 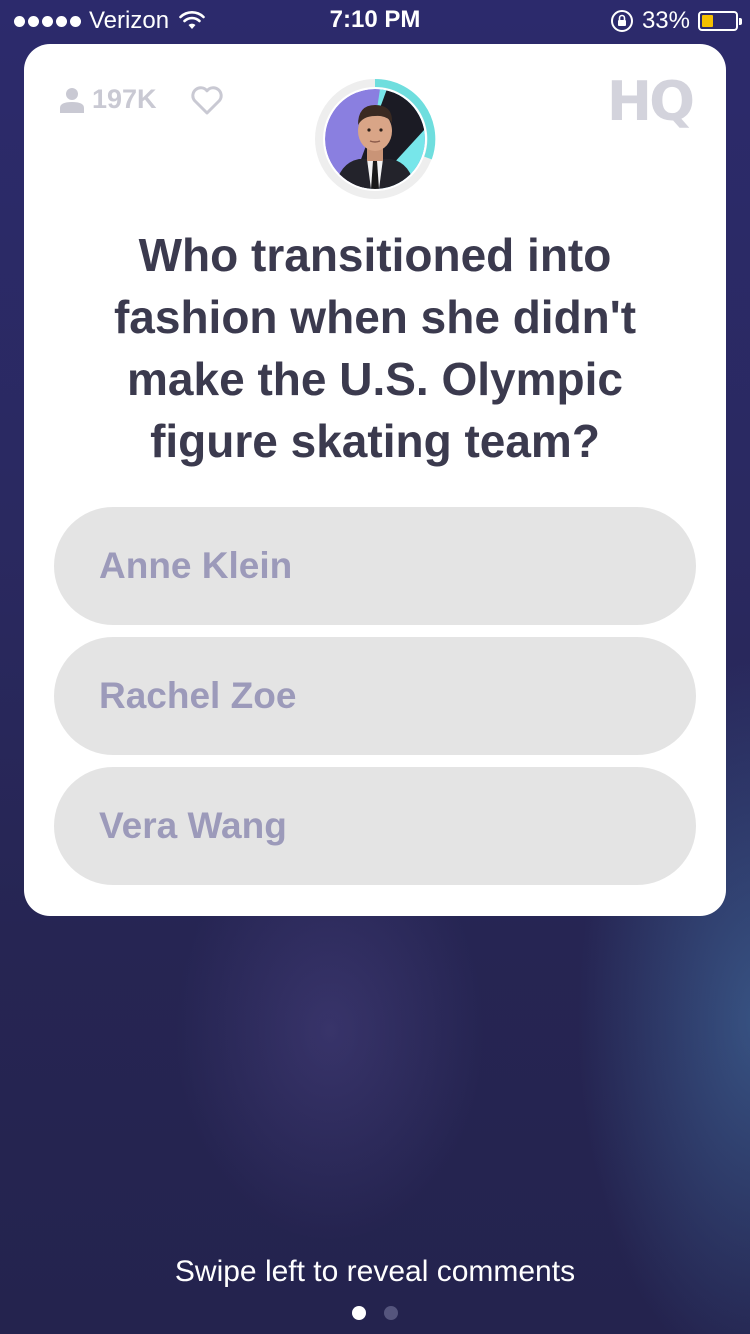 I want to click on answer-option-2: Rachel Zoe, so click(x=375, y=696).